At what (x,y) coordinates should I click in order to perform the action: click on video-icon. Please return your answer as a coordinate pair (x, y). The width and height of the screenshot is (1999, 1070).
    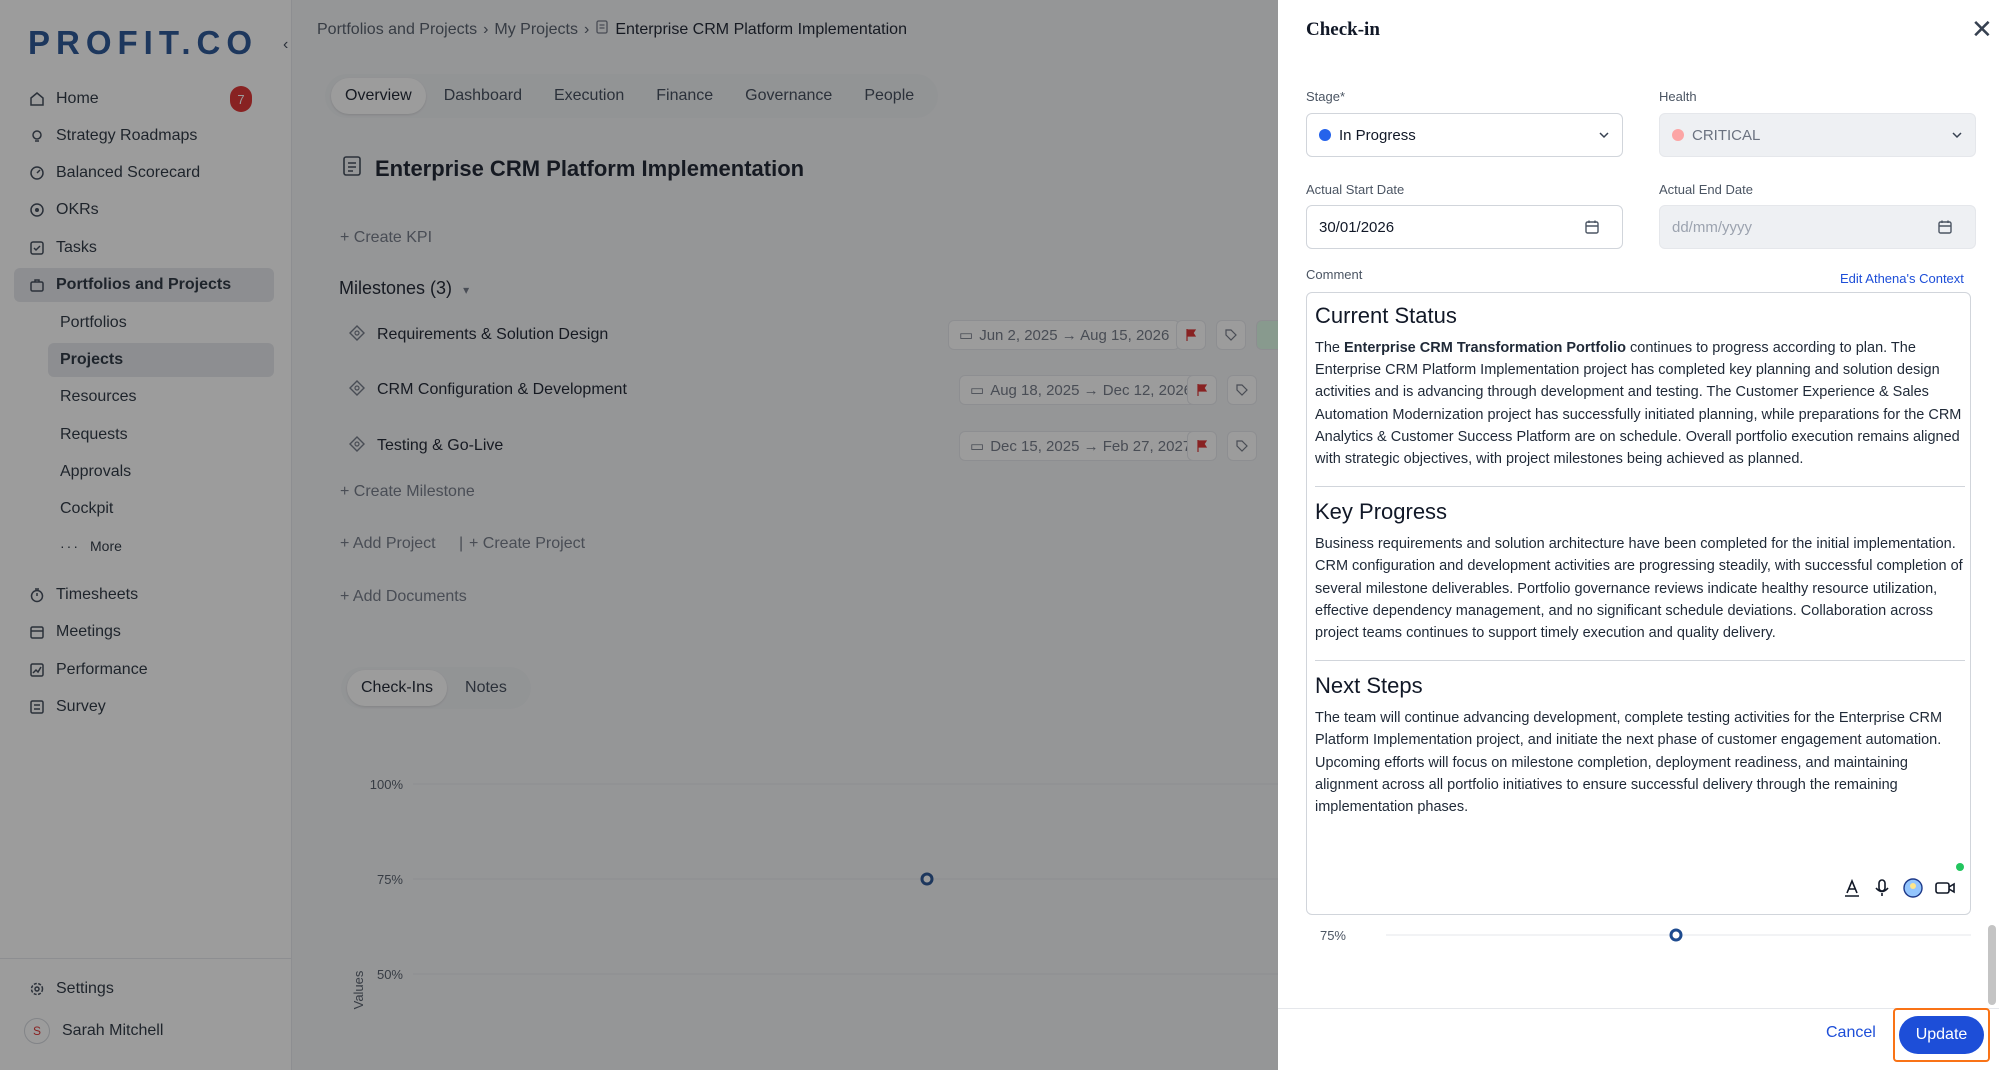
    Looking at the image, I should click on (1945, 890).